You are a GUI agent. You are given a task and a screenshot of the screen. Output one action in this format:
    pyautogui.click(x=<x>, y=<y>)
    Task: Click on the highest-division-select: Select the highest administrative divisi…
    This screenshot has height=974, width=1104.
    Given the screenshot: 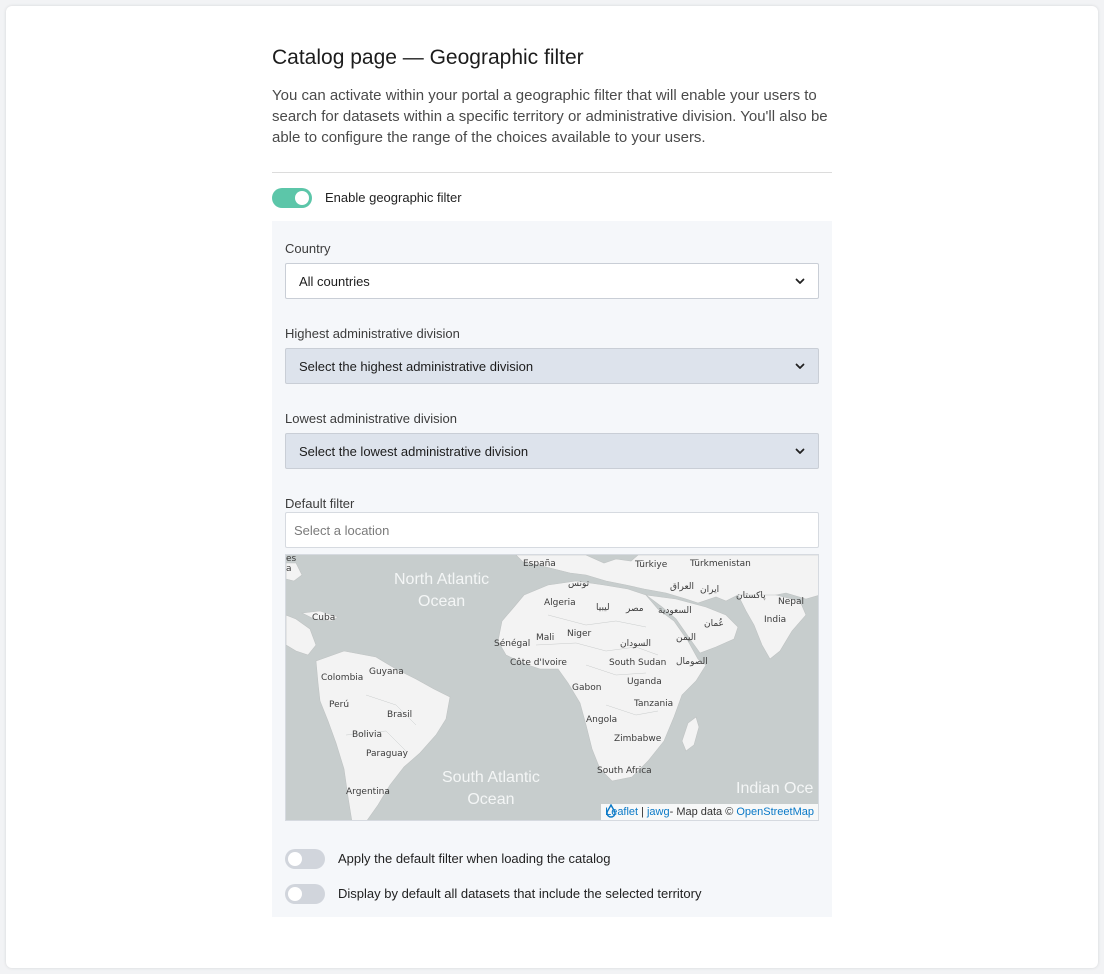 What is the action you would take?
    pyautogui.click(x=552, y=366)
    